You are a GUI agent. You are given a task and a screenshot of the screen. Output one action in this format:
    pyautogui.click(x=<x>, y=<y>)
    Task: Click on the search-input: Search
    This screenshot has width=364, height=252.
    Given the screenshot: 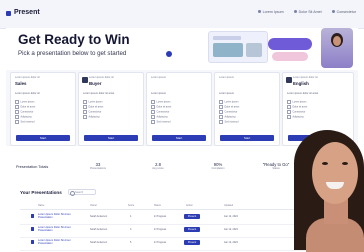 What is the action you would take?
    pyautogui.click(x=82, y=192)
    